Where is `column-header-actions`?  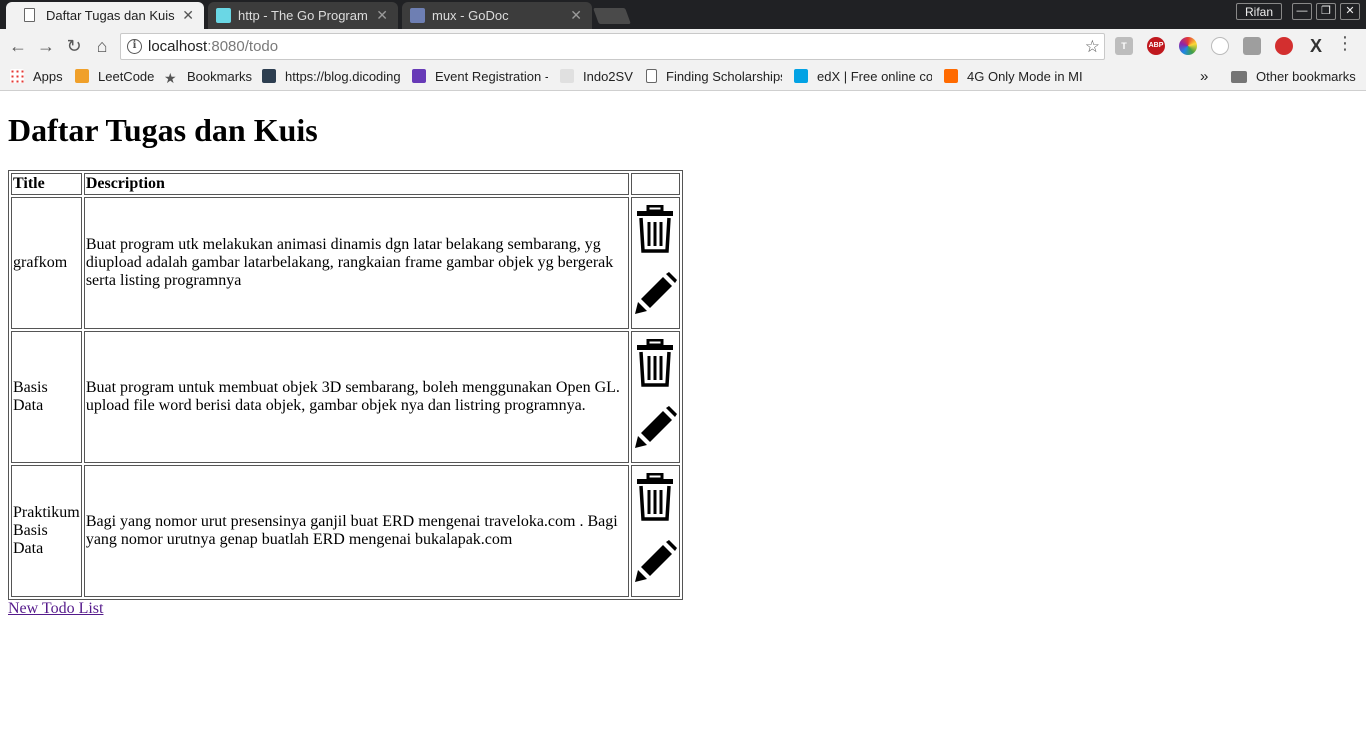 column-header-actions is located at coordinates (655, 184).